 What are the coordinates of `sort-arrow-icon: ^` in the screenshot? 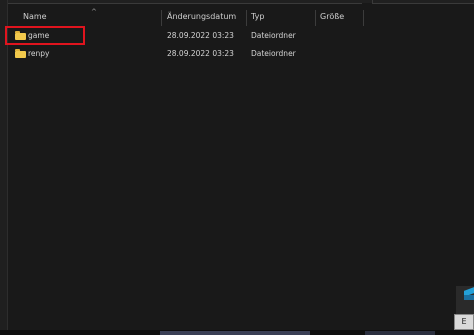 It's located at (94, 12).